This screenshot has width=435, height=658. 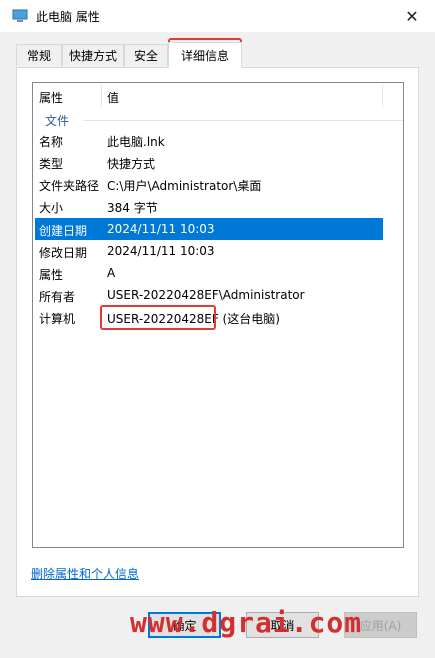 What do you see at coordinates (158, 317) in the screenshot?
I see `annotation-box-computer` at bounding box center [158, 317].